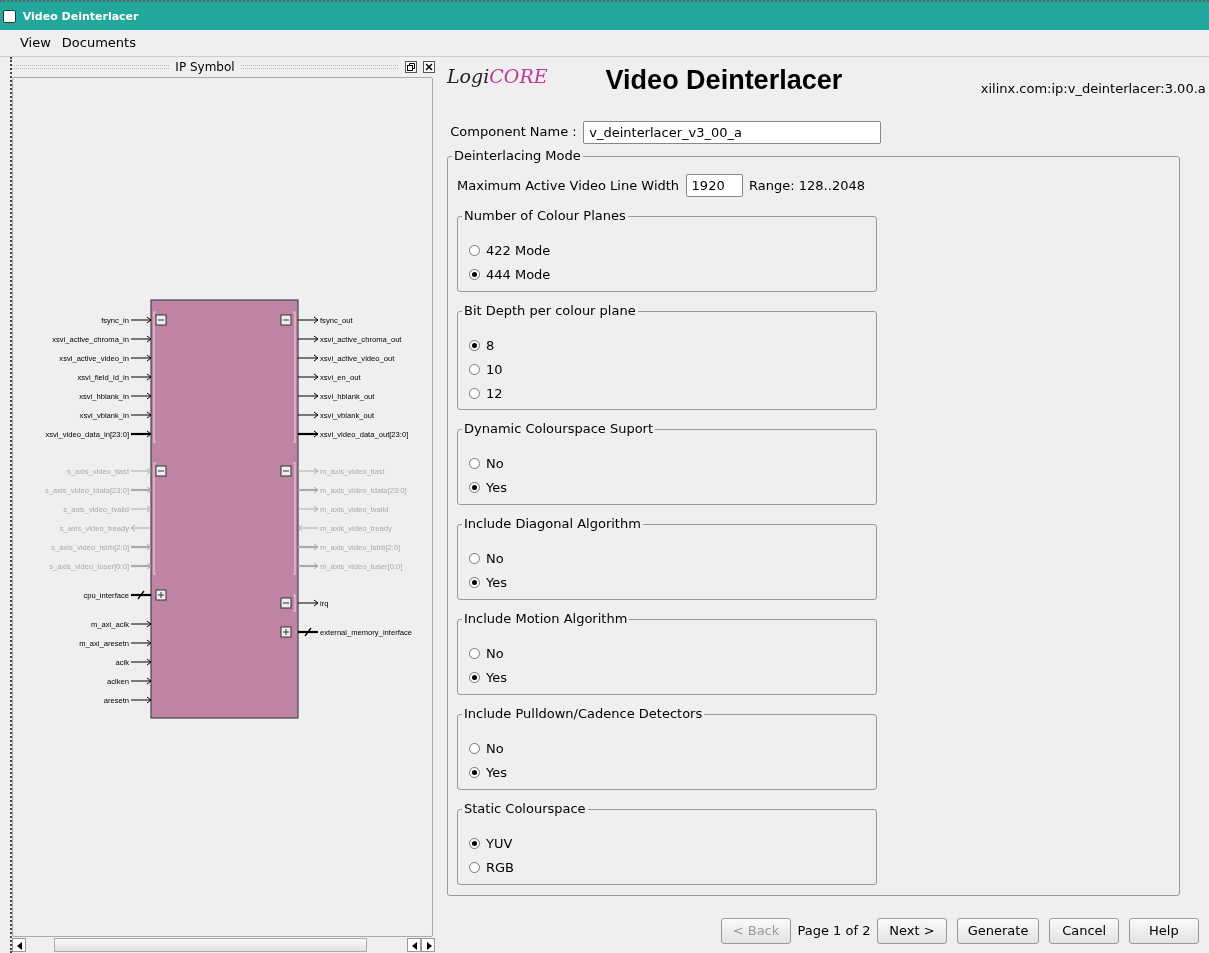 The height and width of the screenshot is (953, 1209). I want to click on dialog-button: Cancel, so click(1084, 931).